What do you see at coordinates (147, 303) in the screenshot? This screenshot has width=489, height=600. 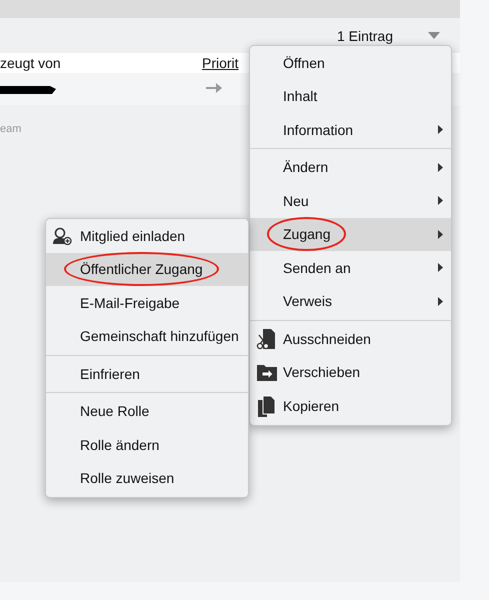 I see `menu-item: E-Mail-Freigabe` at bounding box center [147, 303].